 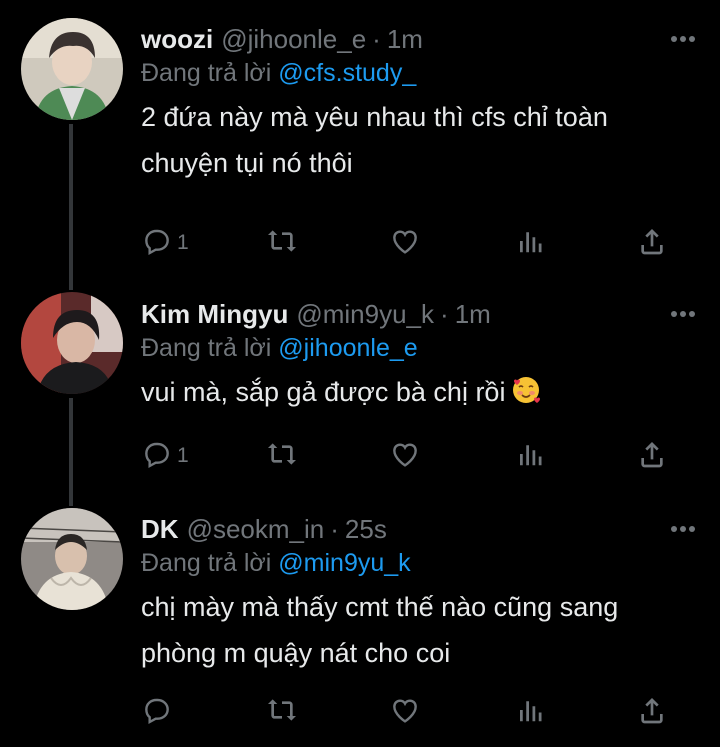 What do you see at coordinates (296, 653) in the screenshot?
I see `tweet-text-line: phòng m quậy nát cho coi` at bounding box center [296, 653].